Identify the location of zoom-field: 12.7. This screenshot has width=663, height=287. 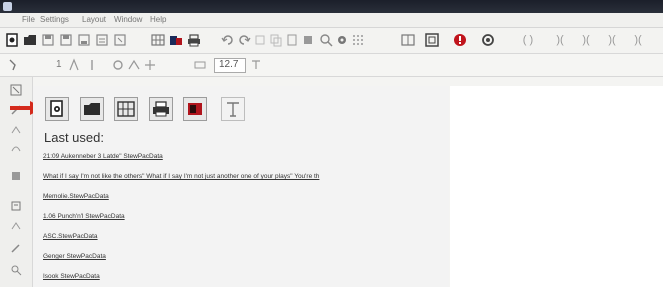
(230, 65).